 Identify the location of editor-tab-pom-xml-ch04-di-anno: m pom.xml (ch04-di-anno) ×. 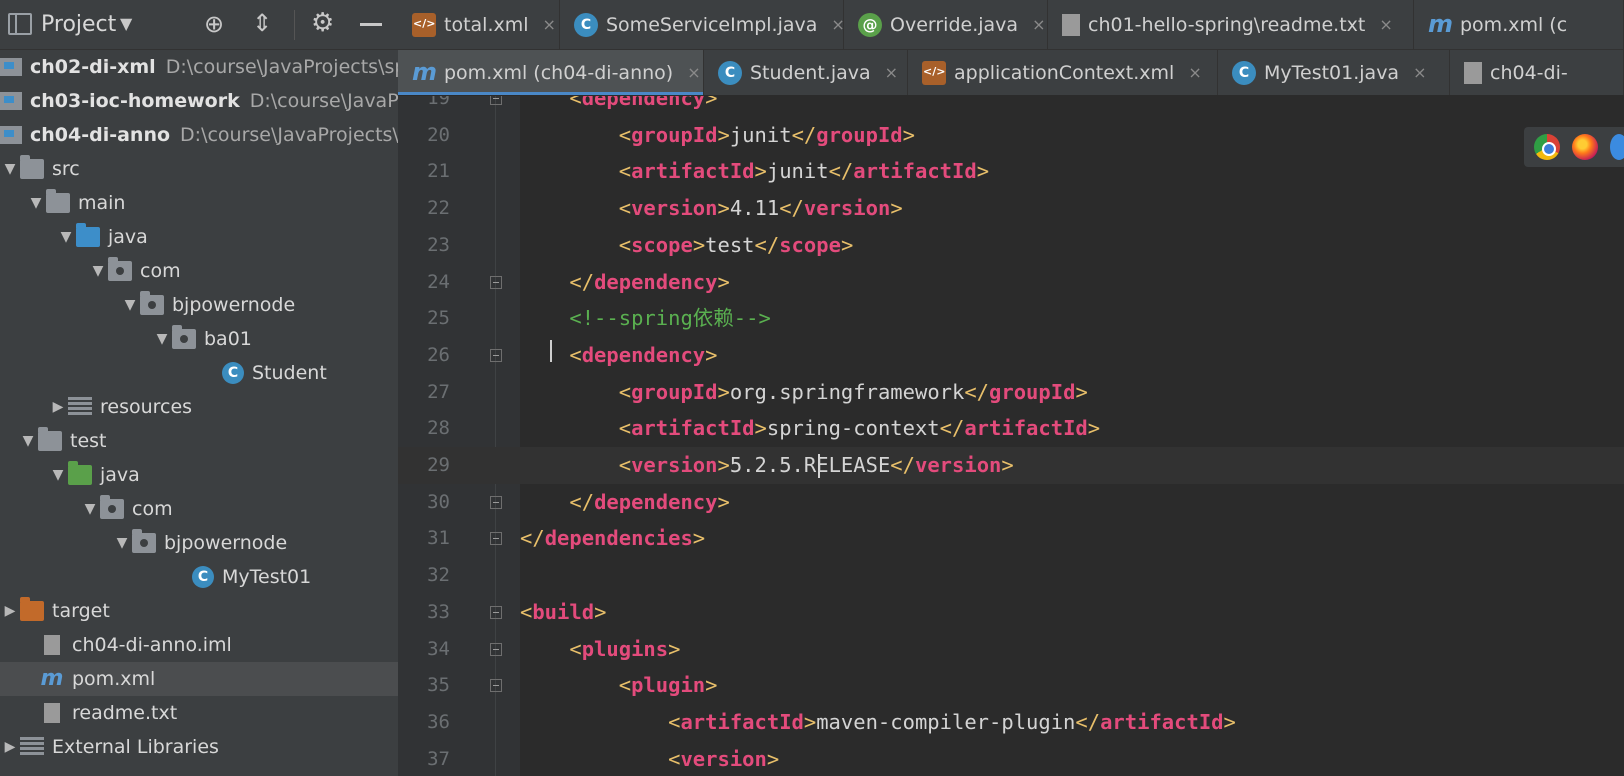
(551, 72).